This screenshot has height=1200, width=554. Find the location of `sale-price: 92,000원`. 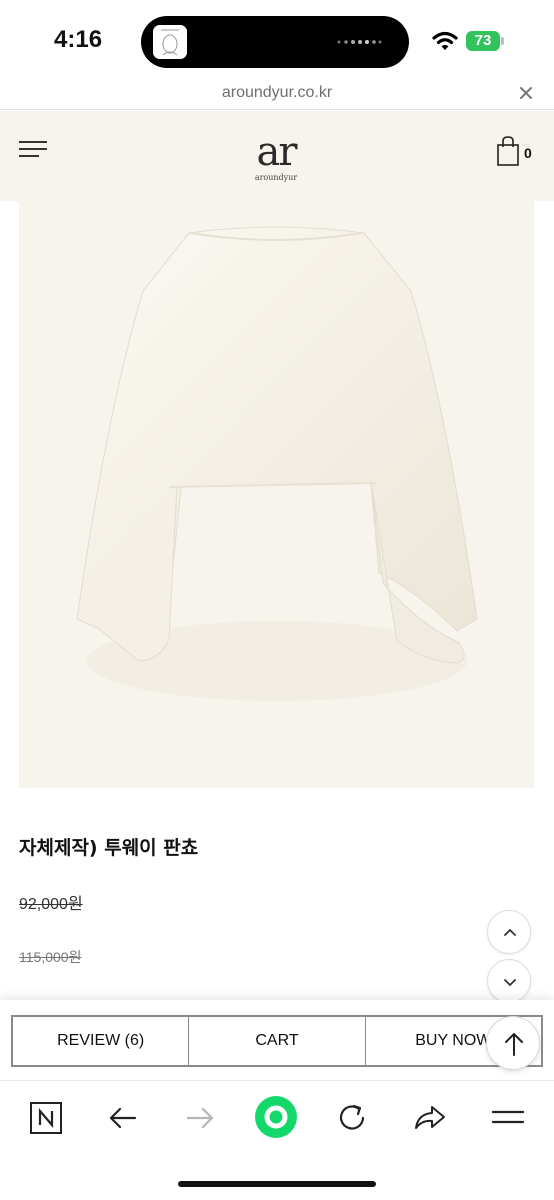

sale-price: 92,000원 is located at coordinates (51, 904).